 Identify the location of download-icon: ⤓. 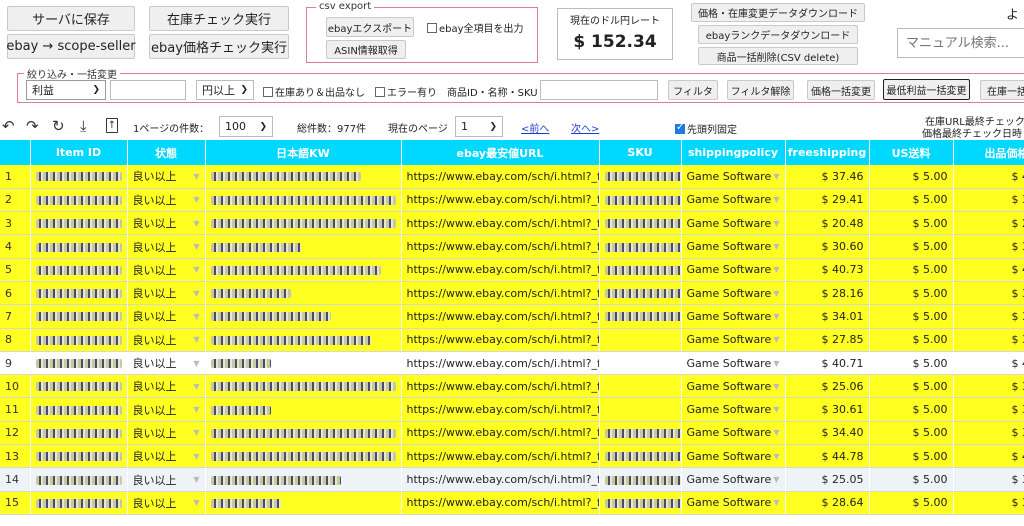
(83, 126).